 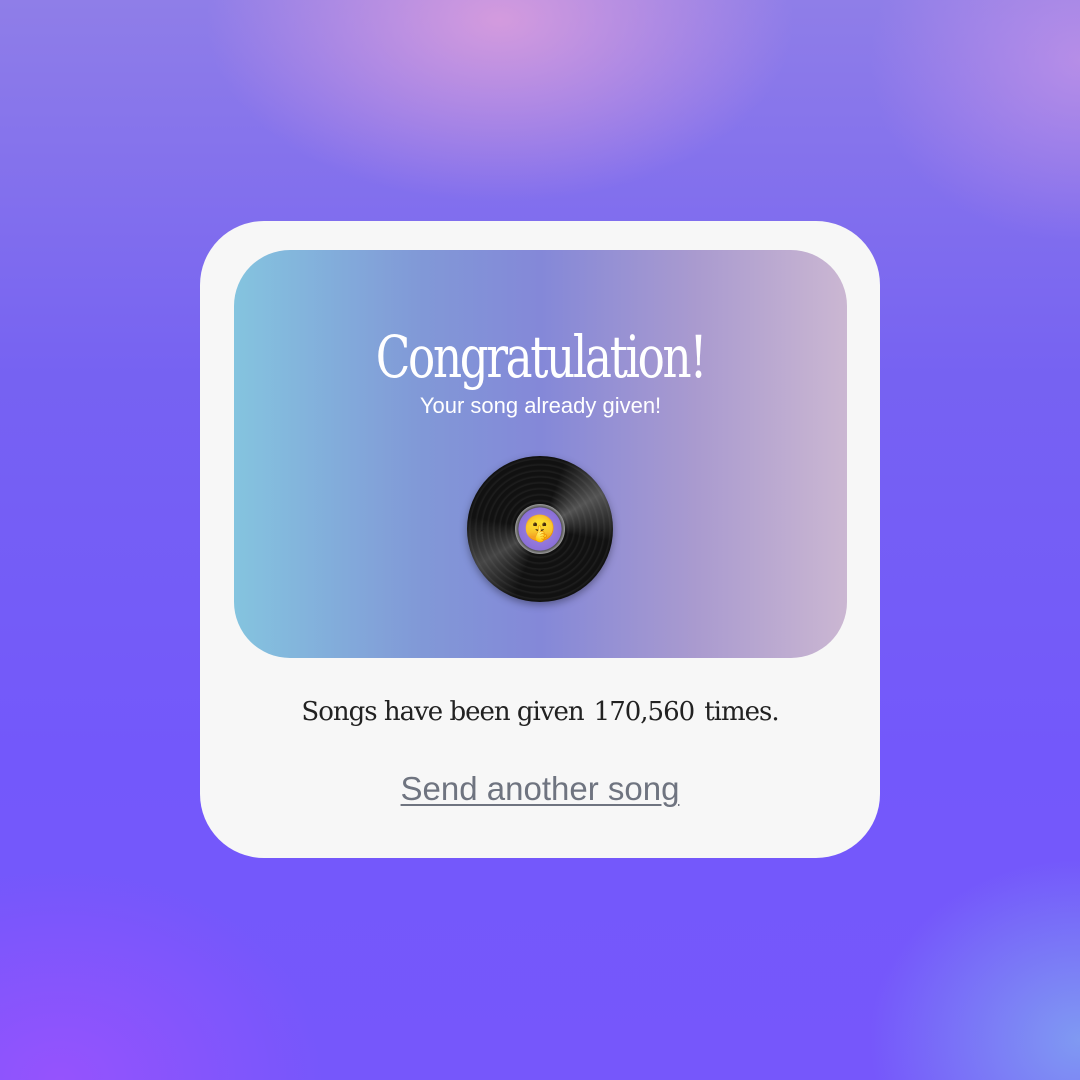 I want to click on songs-given-count-text: Songs have been given 170,560 times., so click(x=540, y=712).